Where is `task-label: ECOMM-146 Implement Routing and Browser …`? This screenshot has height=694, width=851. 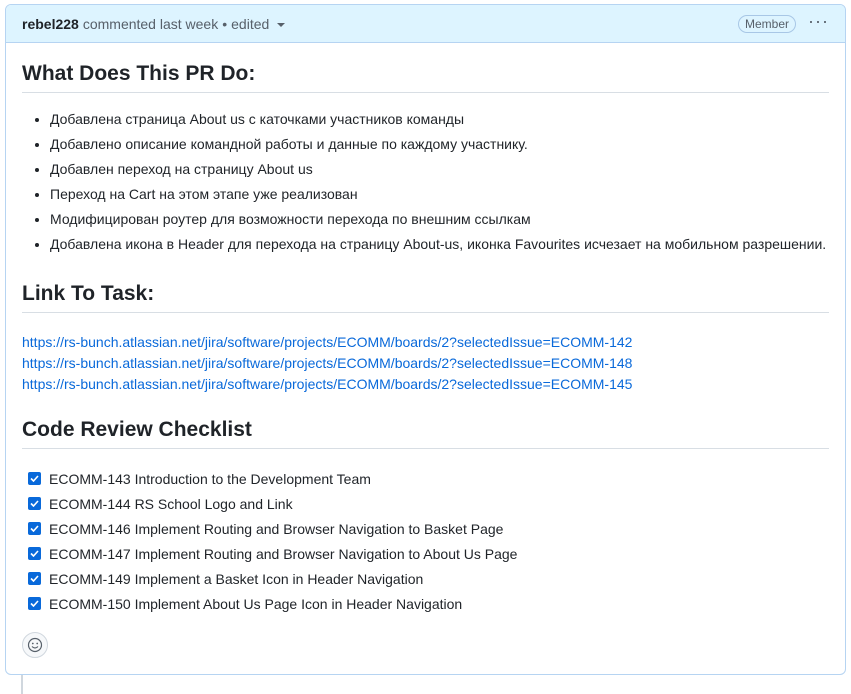
task-label: ECOMM-146 Implement Routing and Browser … is located at coordinates (276, 528).